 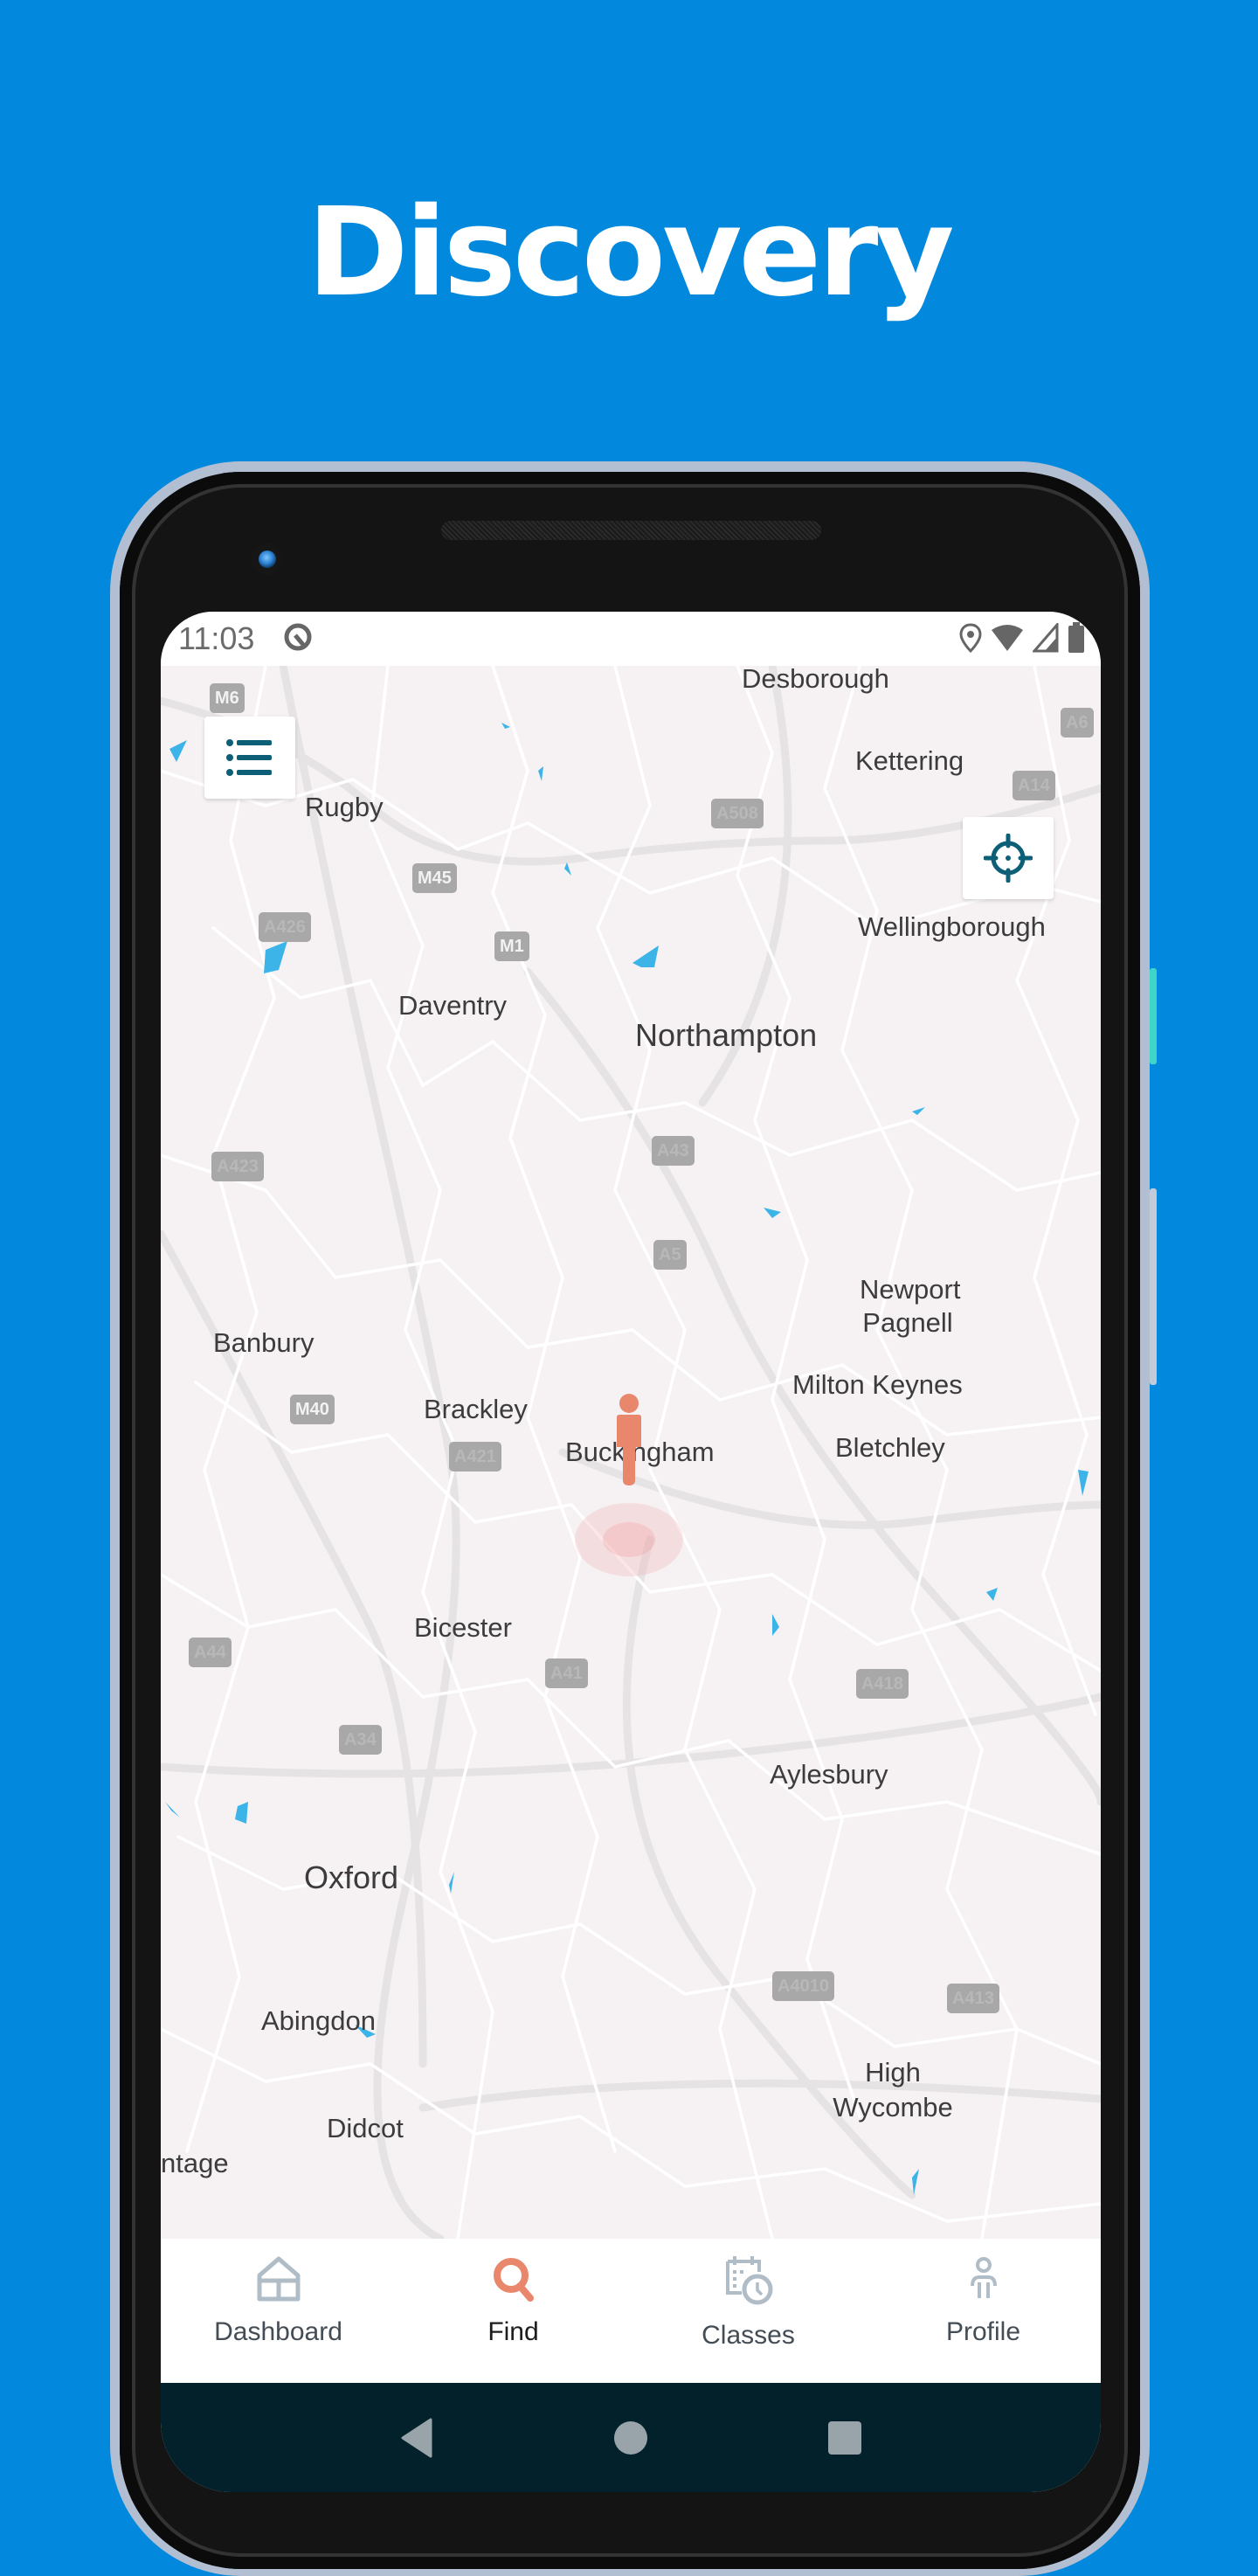 I want to click on city-label: Wellingborough, so click(x=952, y=926).